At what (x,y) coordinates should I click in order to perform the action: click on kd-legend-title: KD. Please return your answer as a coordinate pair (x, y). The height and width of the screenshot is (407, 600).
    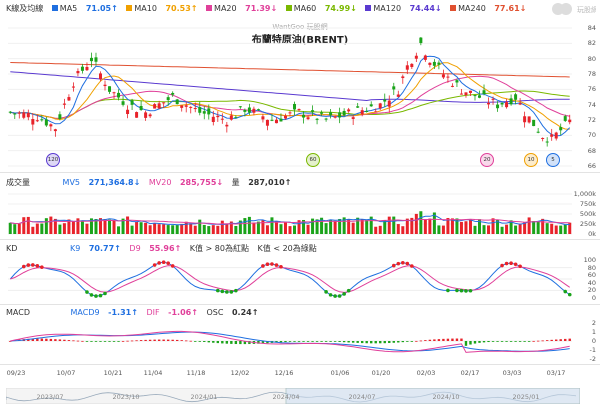
    Looking at the image, I should click on (12, 248).